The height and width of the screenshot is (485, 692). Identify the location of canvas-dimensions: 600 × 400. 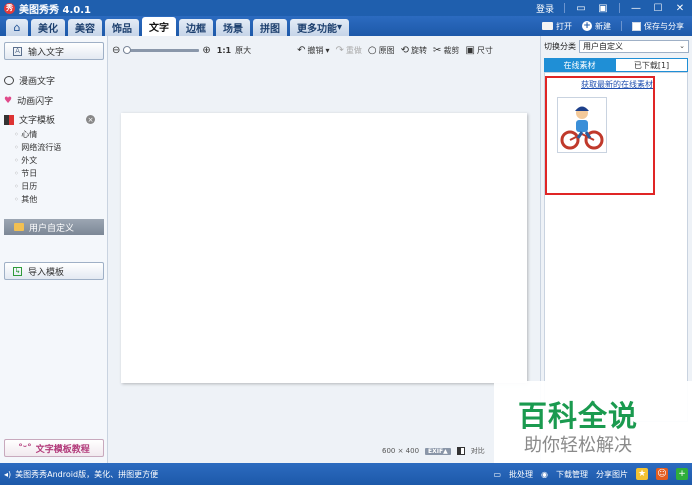
(401, 451).